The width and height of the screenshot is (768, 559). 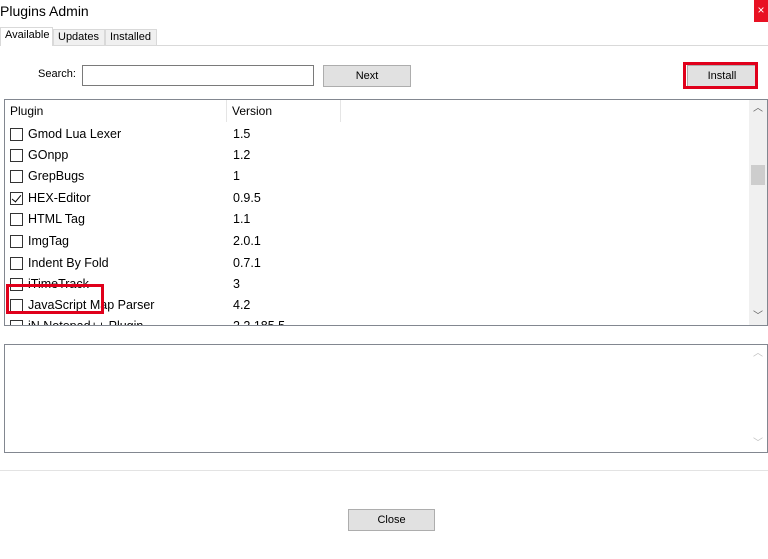 What do you see at coordinates (56, 176) in the screenshot?
I see `plugin-name: GrepBugs` at bounding box center [56, 176].